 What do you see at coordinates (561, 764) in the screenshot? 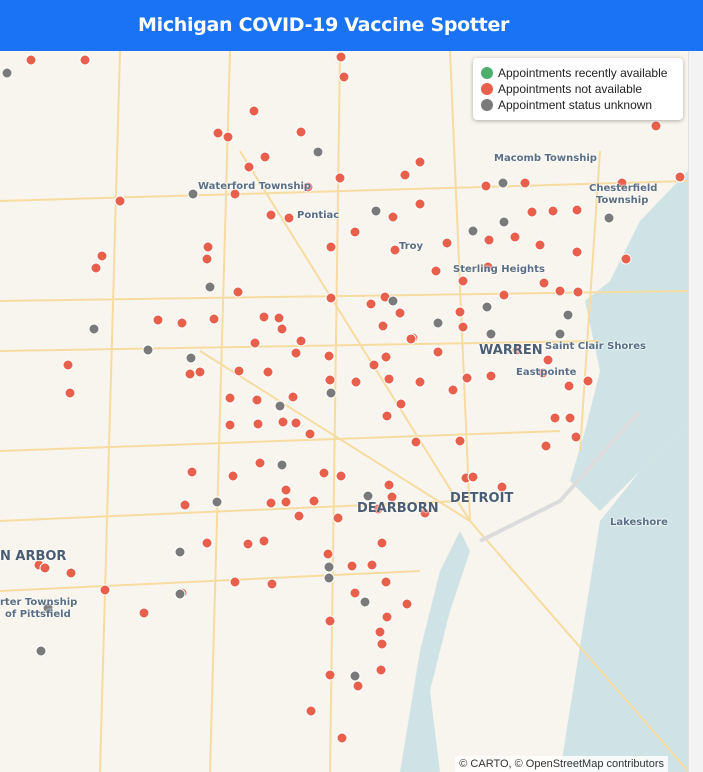
I see `attribution: © CARTO, © OpenStreetMap contributors` at bounding box center [561, 764].